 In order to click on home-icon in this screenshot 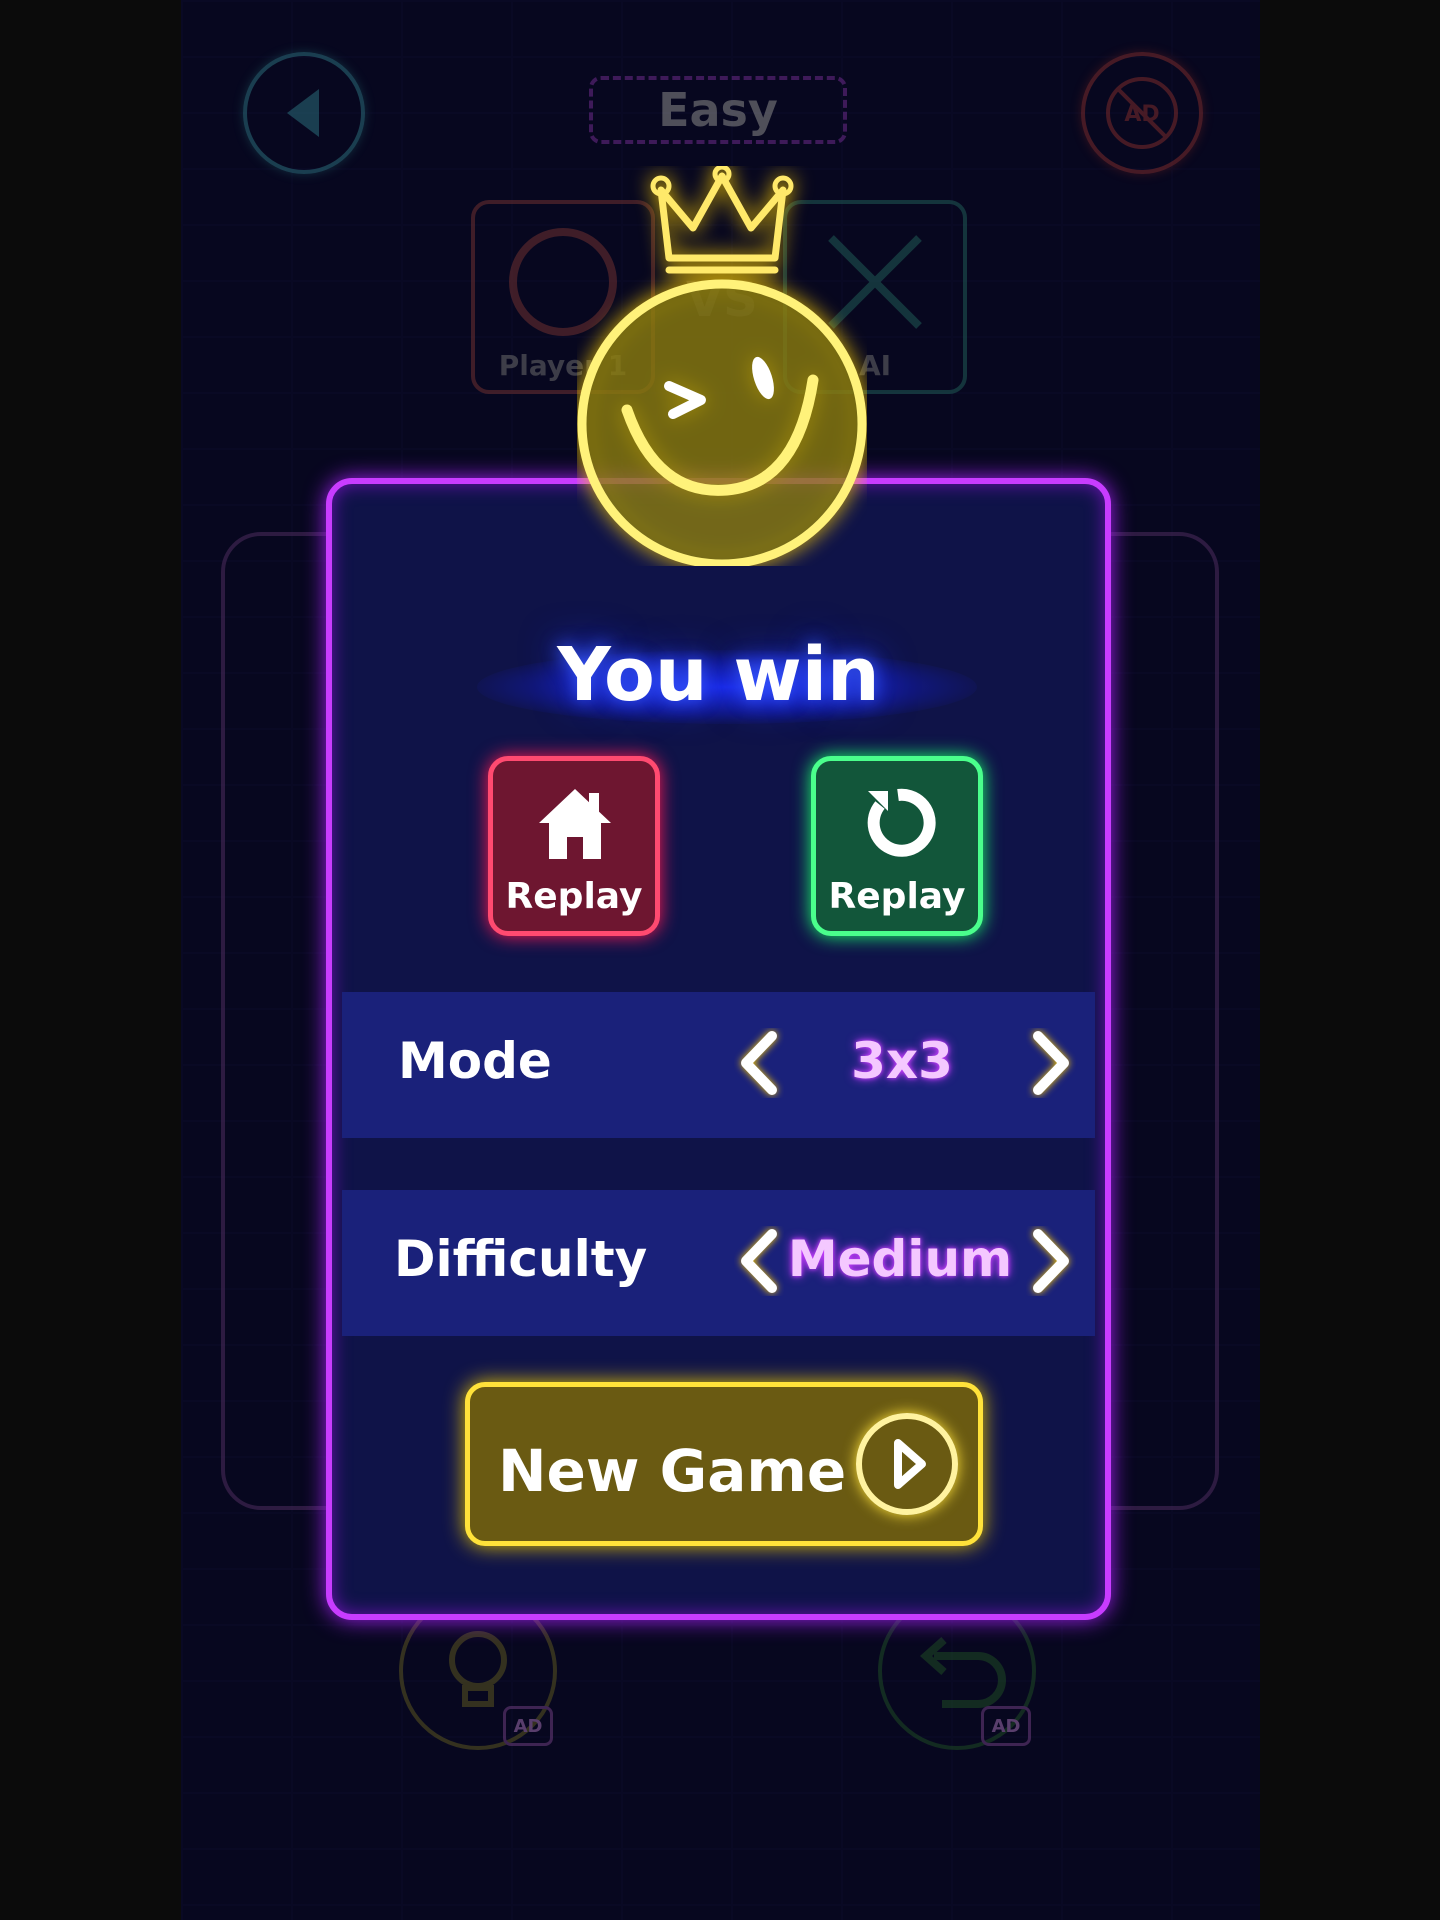, I will do `click(575, 824)`.